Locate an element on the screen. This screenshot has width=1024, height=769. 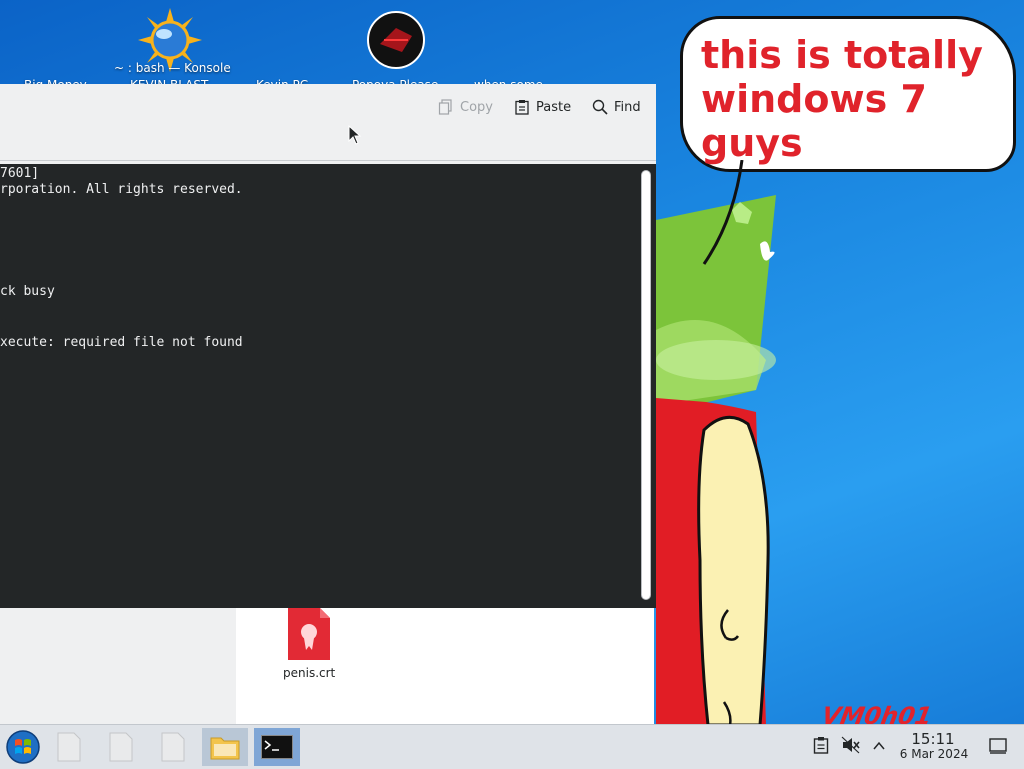
taskbar-konsole is located at coordinates (277, 747).